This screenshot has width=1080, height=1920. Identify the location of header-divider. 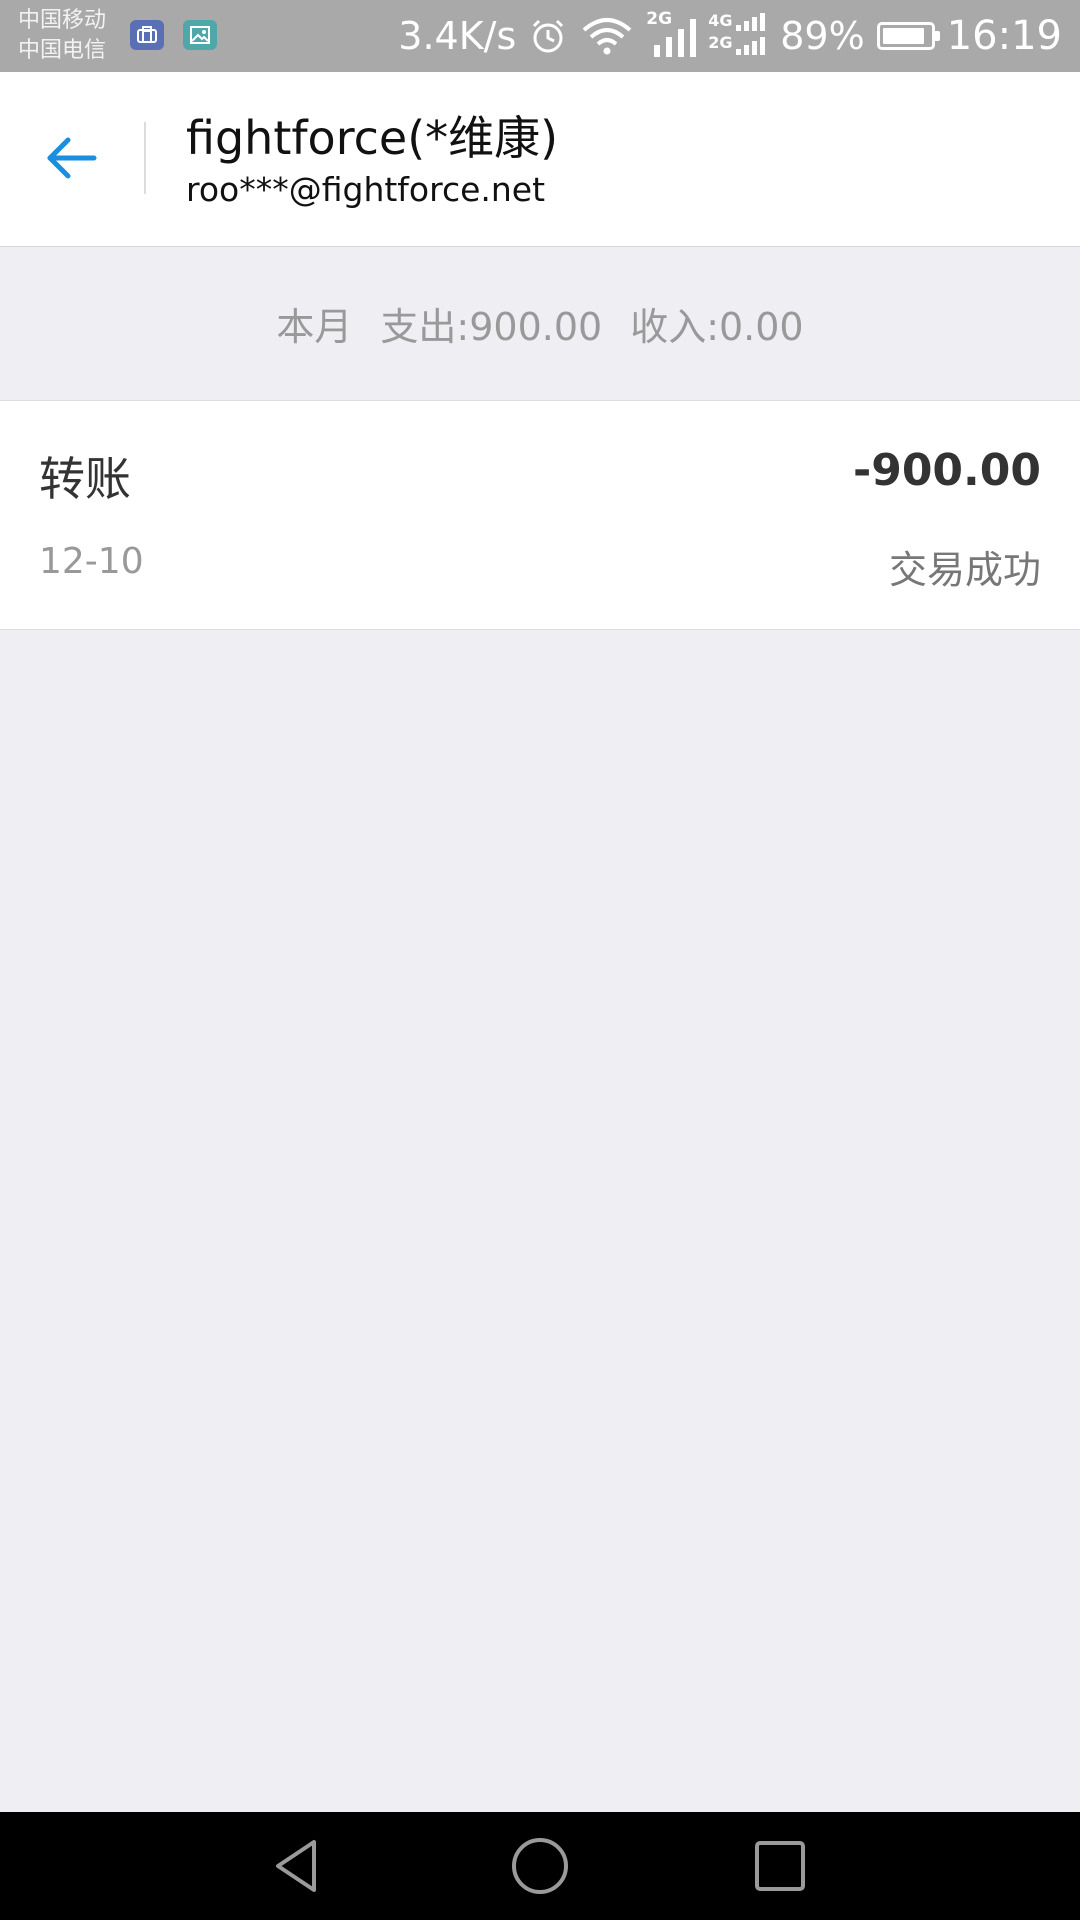
(145, 158).